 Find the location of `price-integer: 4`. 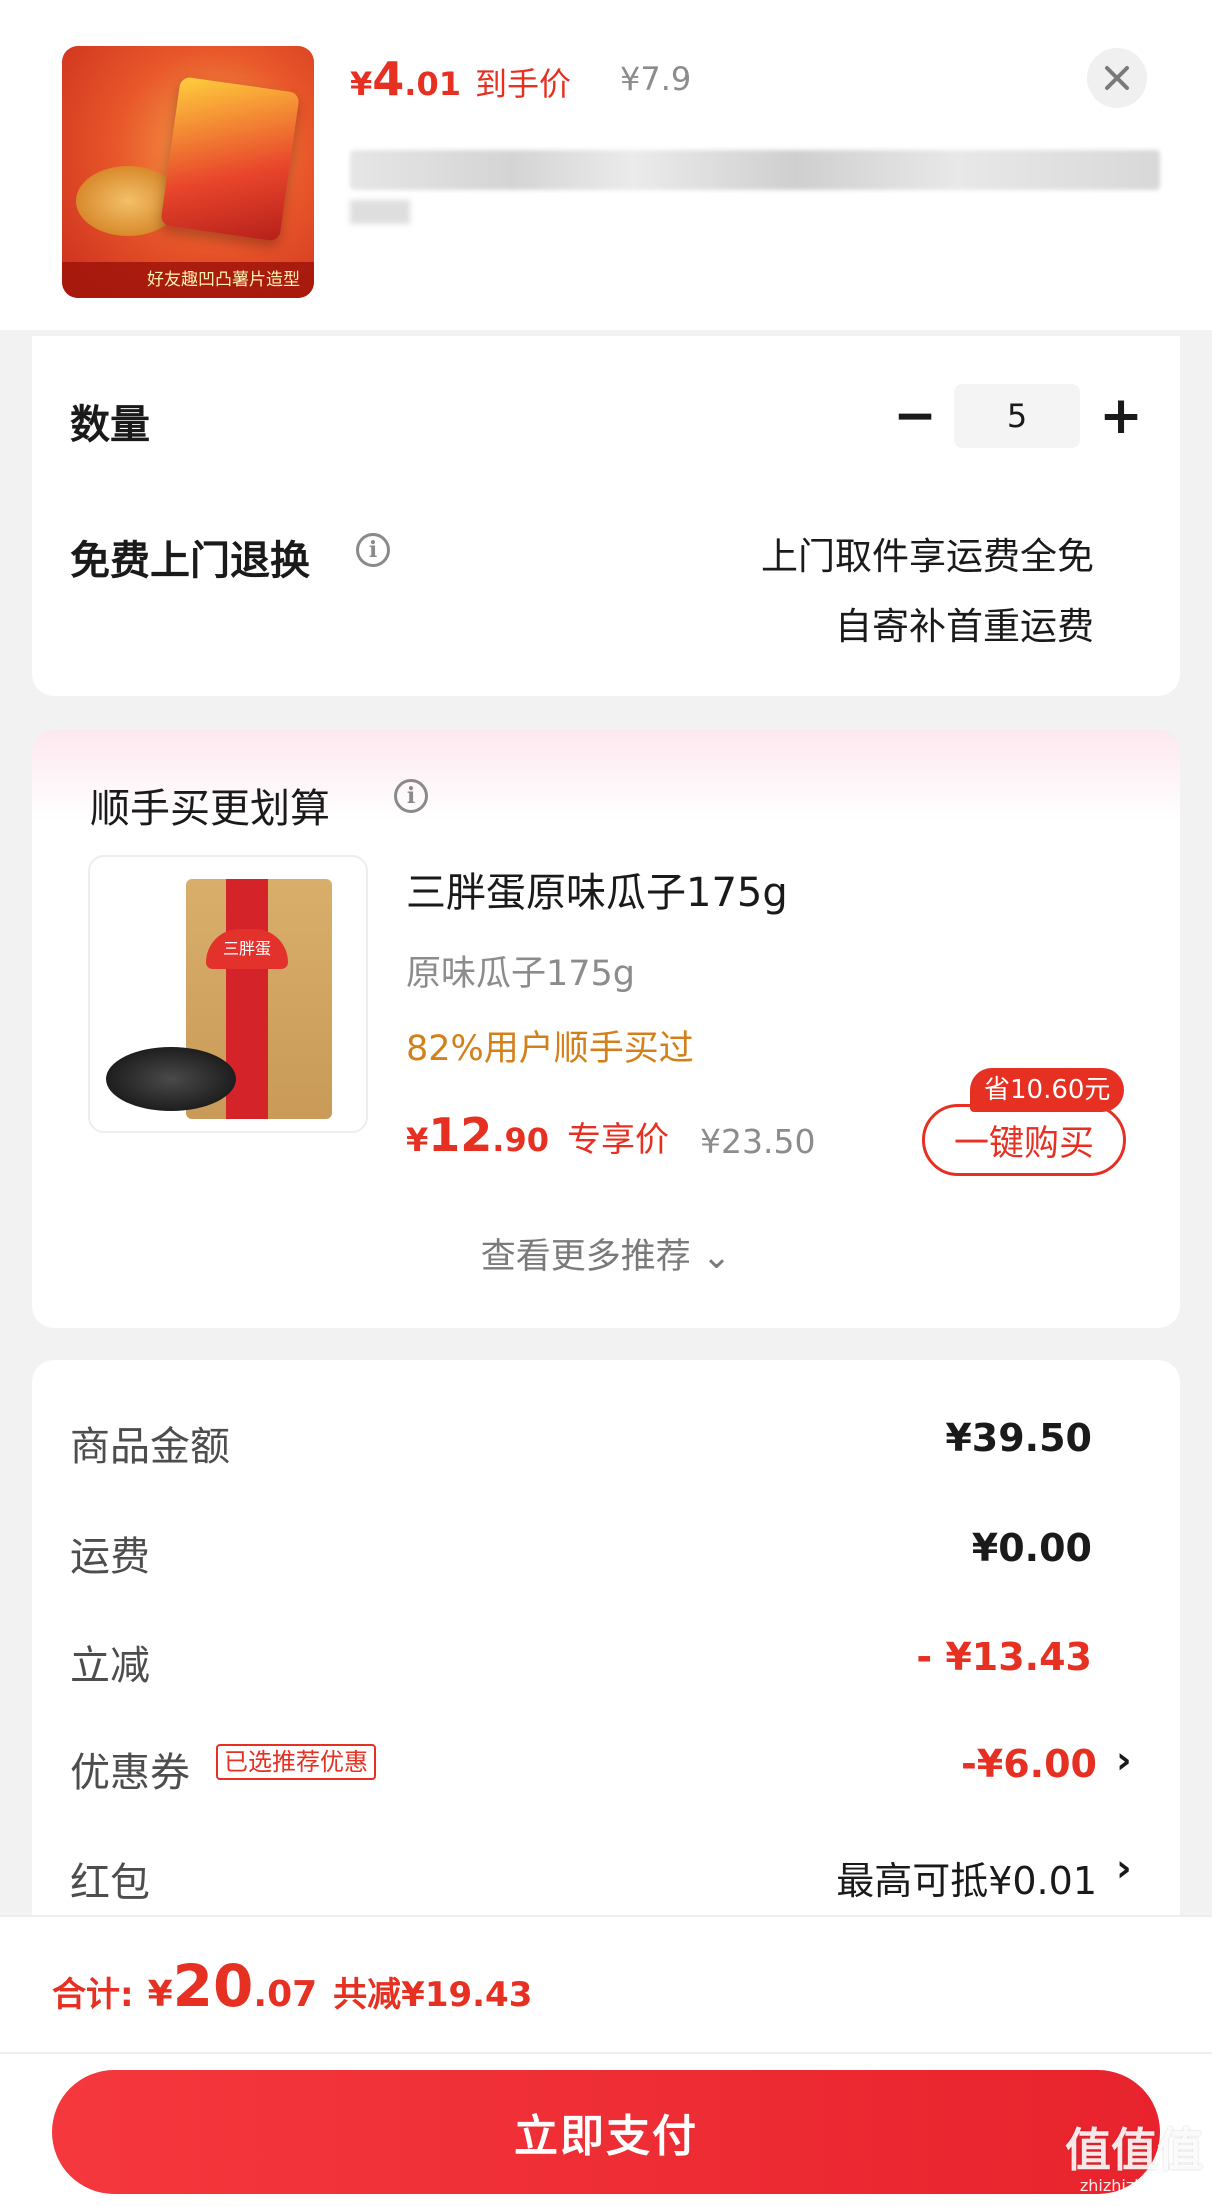

price-integer: 4 is located at coordinates (388, 79).